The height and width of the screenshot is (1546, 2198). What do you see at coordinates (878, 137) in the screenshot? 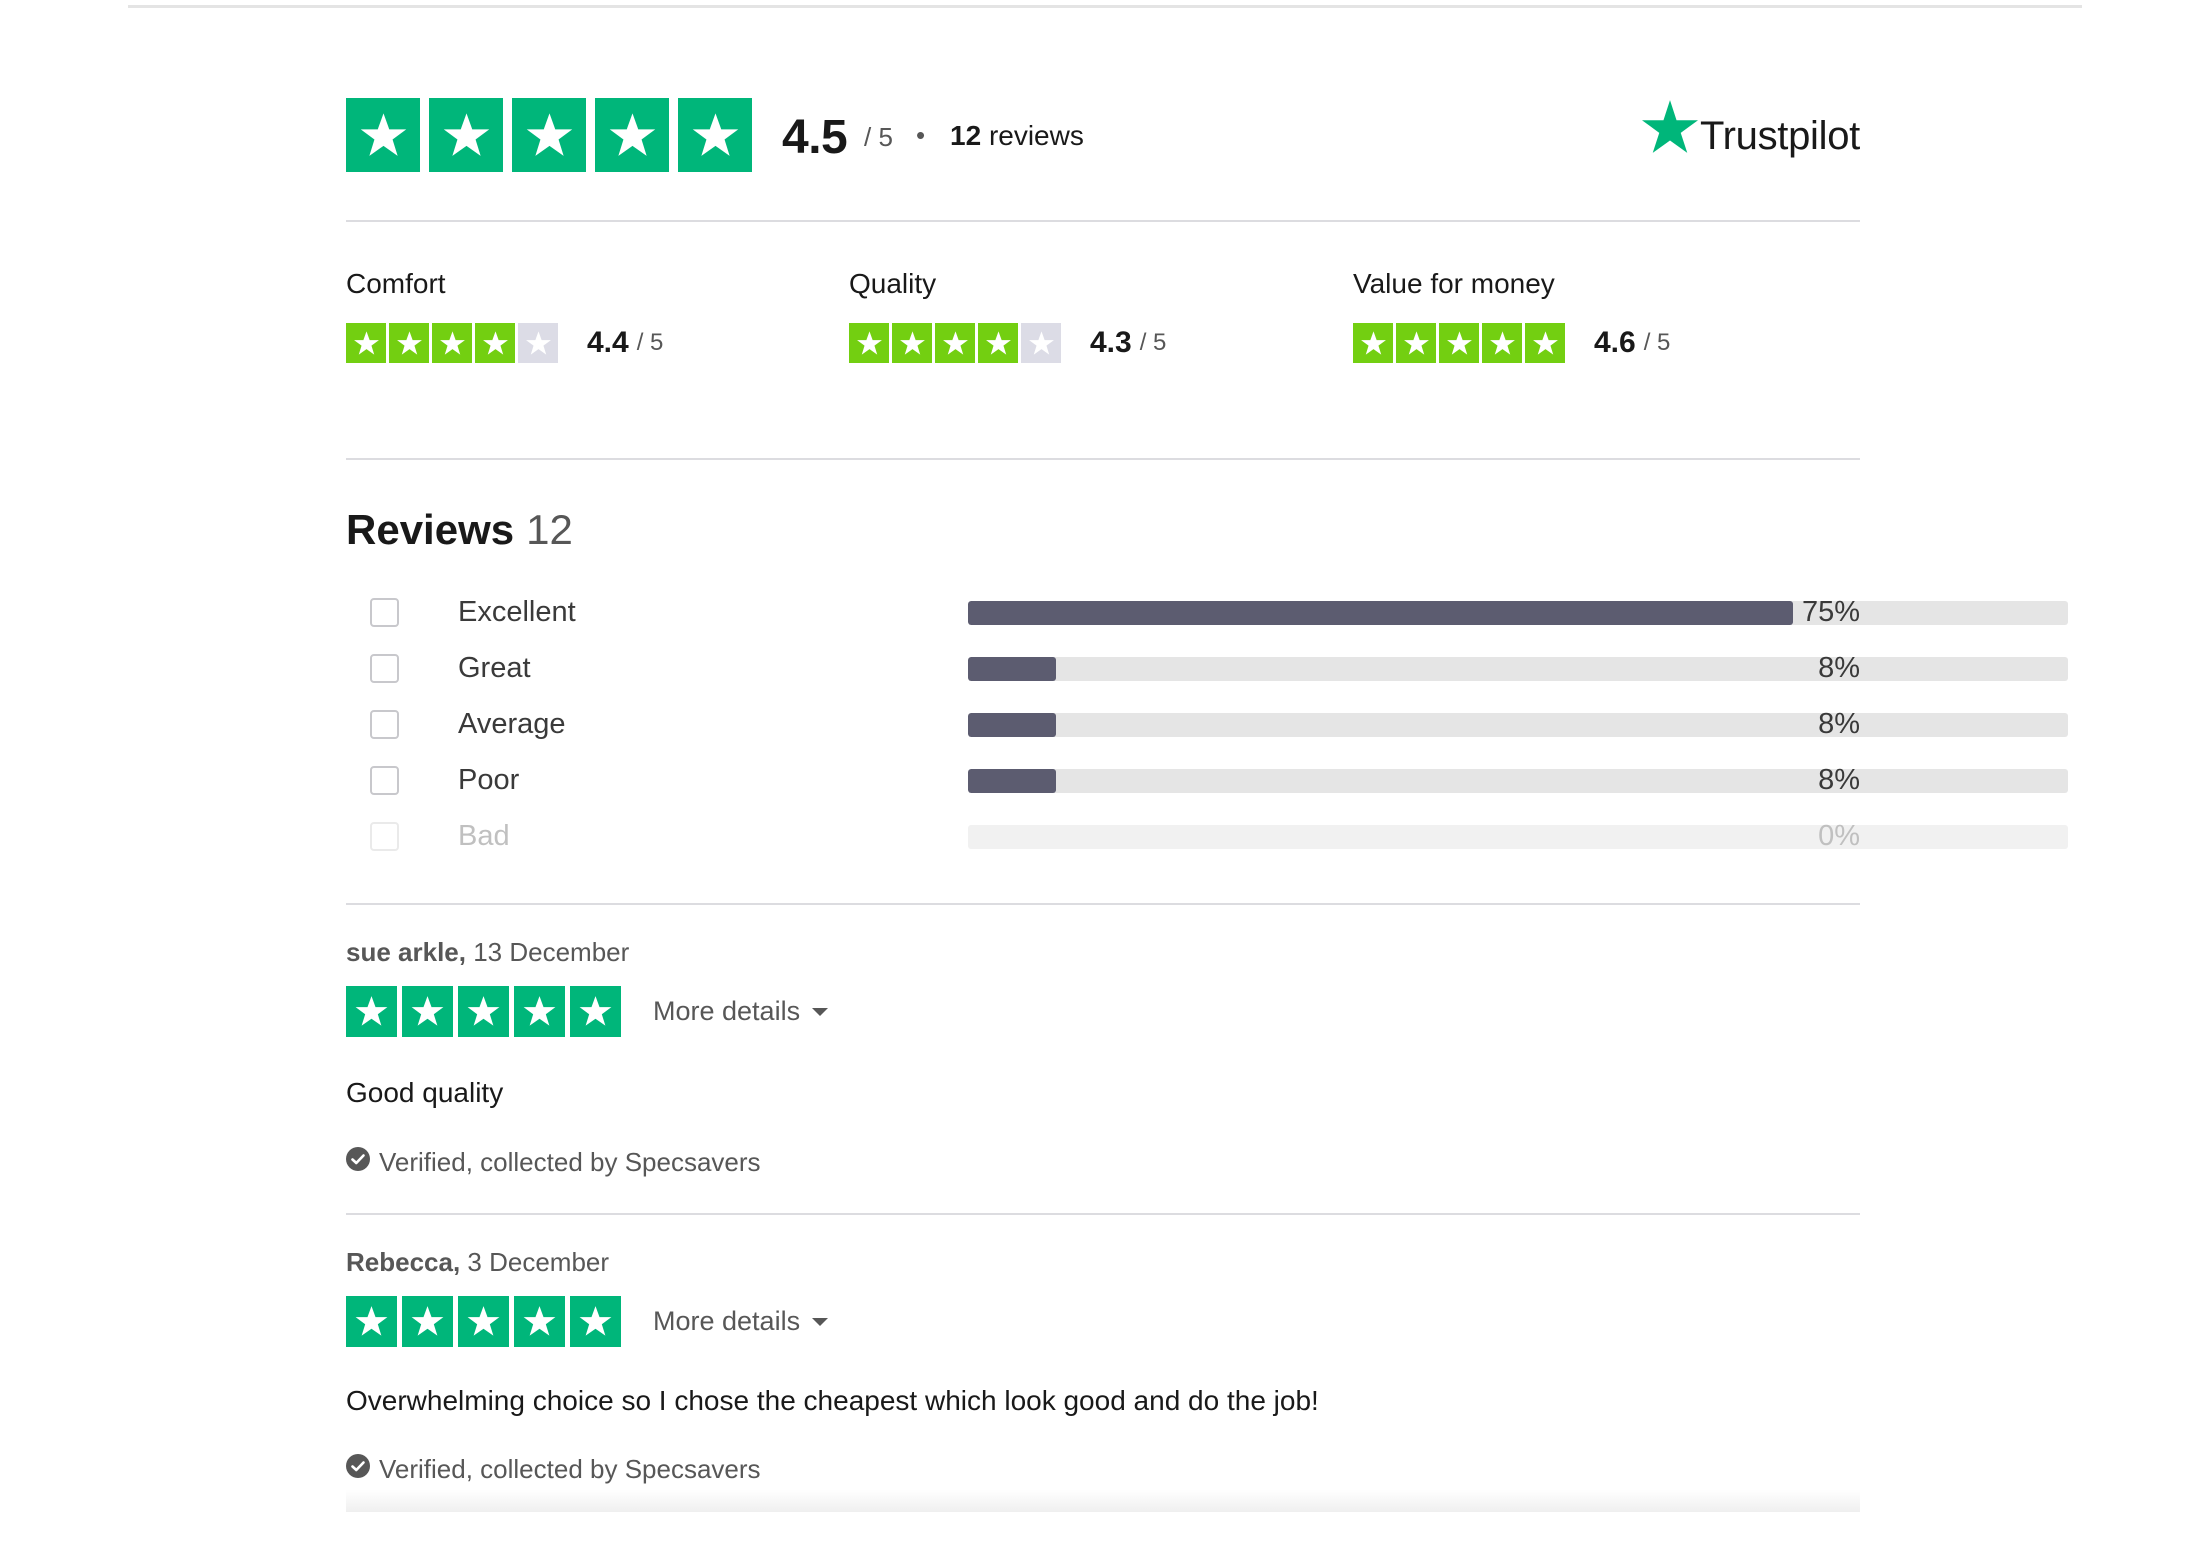
I see `overall-score-denominator: / 5` at bounding box center [878, 137].